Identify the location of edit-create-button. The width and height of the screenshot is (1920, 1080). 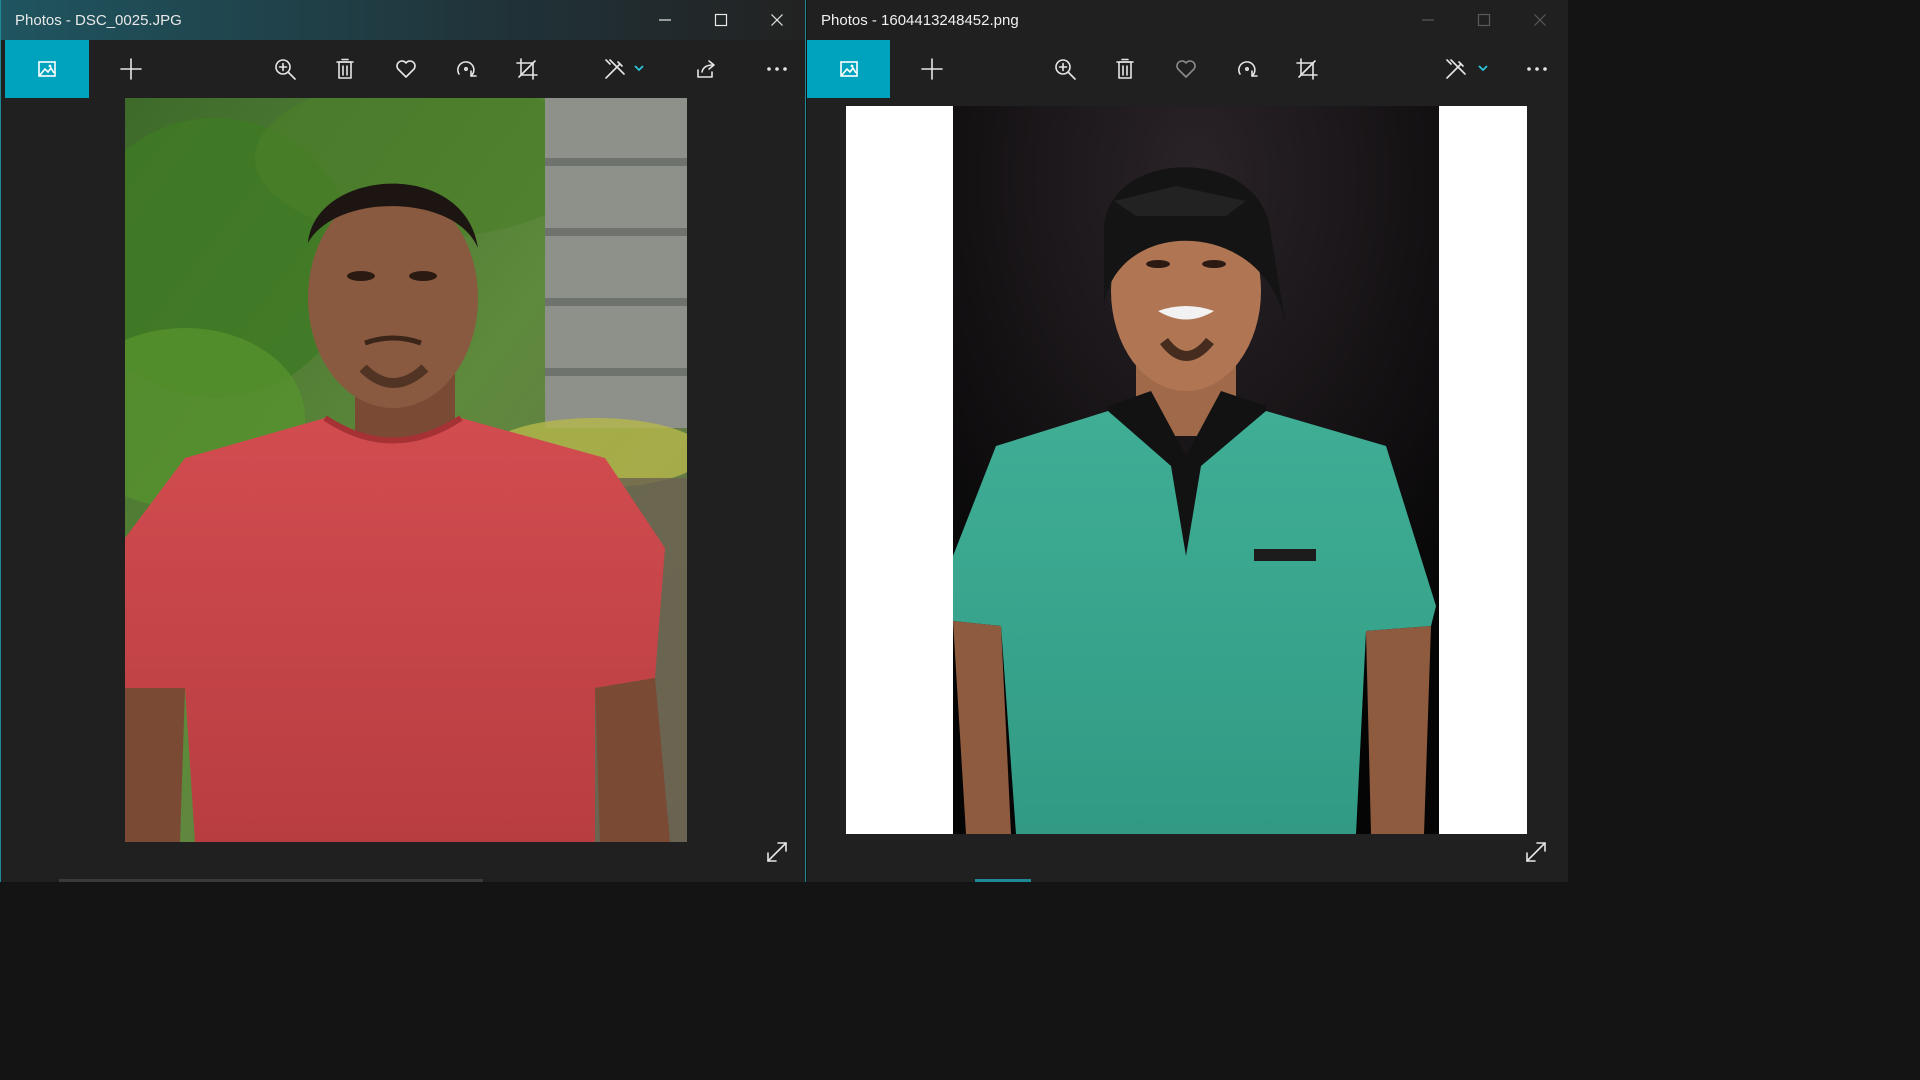
(1456, 69).